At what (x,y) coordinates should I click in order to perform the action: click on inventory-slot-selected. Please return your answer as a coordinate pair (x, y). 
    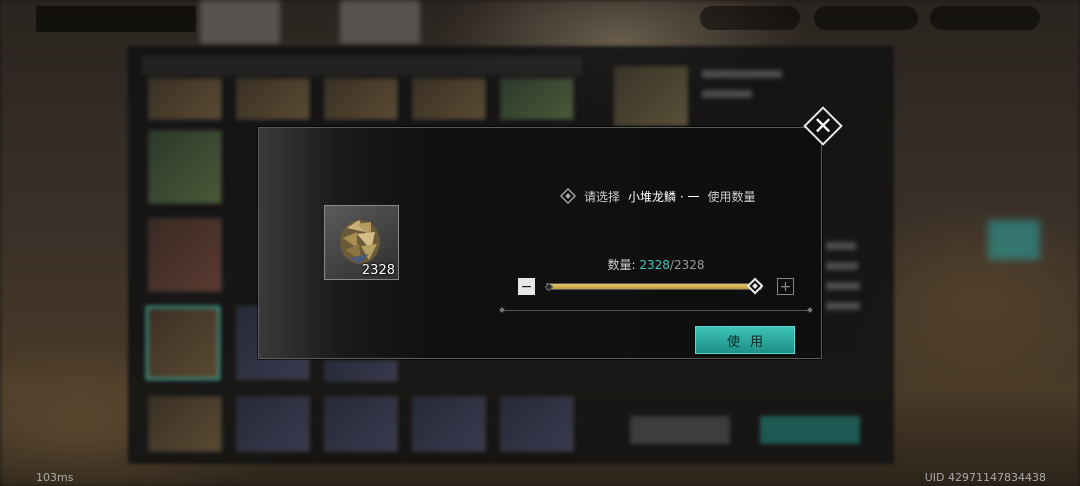
    Looking at the image, I should click on (183, 343).